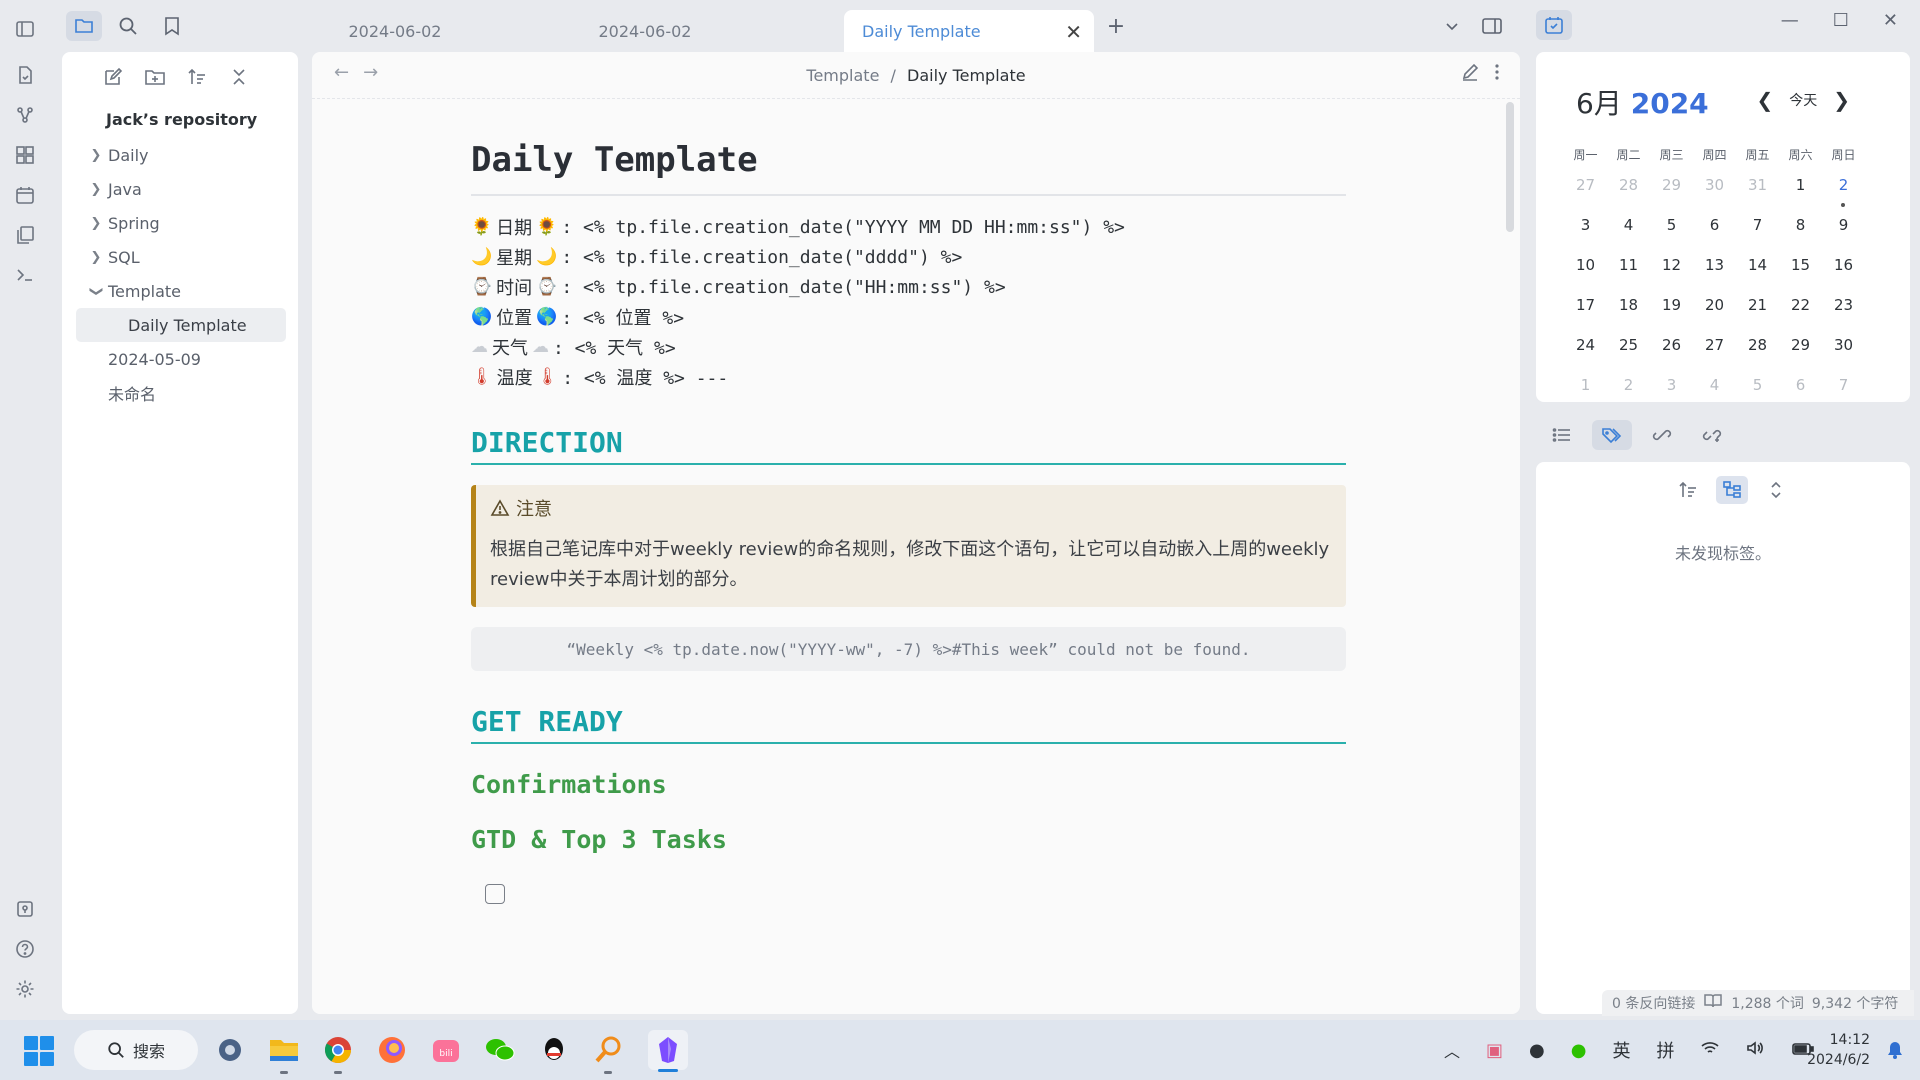 The image size is (1920, 1080). What do you see at coordinates (1537, 1050) in the screenshot?
I see `qq-tray-icon: ●` at bounding box center [1537, 1050].